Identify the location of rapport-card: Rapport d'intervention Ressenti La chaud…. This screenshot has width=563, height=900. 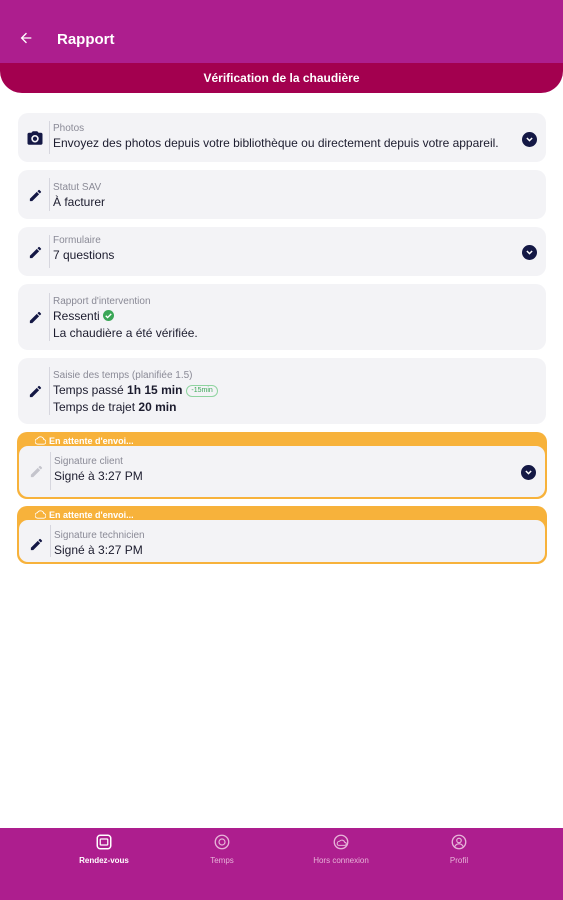
(282, 317).